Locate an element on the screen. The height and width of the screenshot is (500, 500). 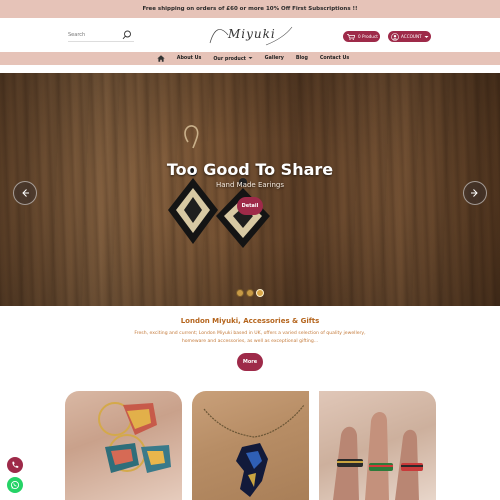
whatsapp-button is located at coordinates (15, 485).